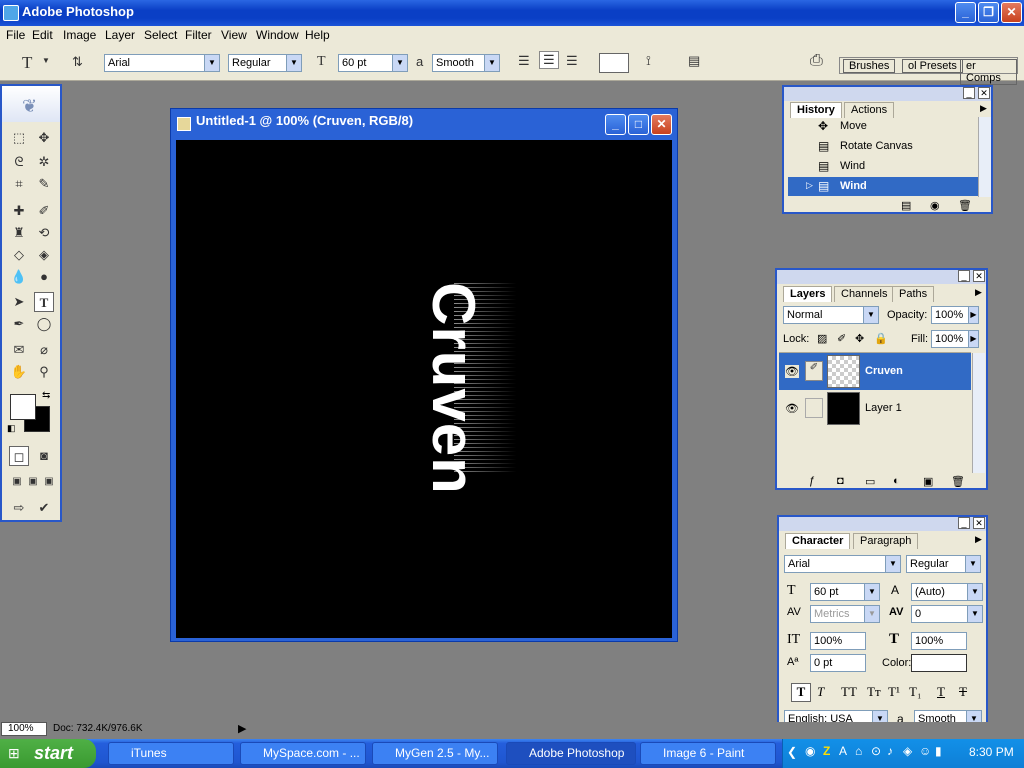  What do you see at coordinates (842, 564) in the screenshot?
I see `char-font-select: Arial ▼` at bounding box center [842, 564].